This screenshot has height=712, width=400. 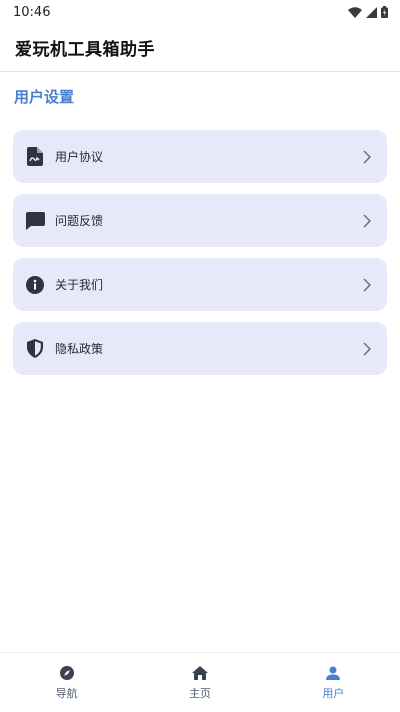 What do you see at coordinates (35, 285) in the screenshot?
I see `info-icon` at bounding box center [35, 285].